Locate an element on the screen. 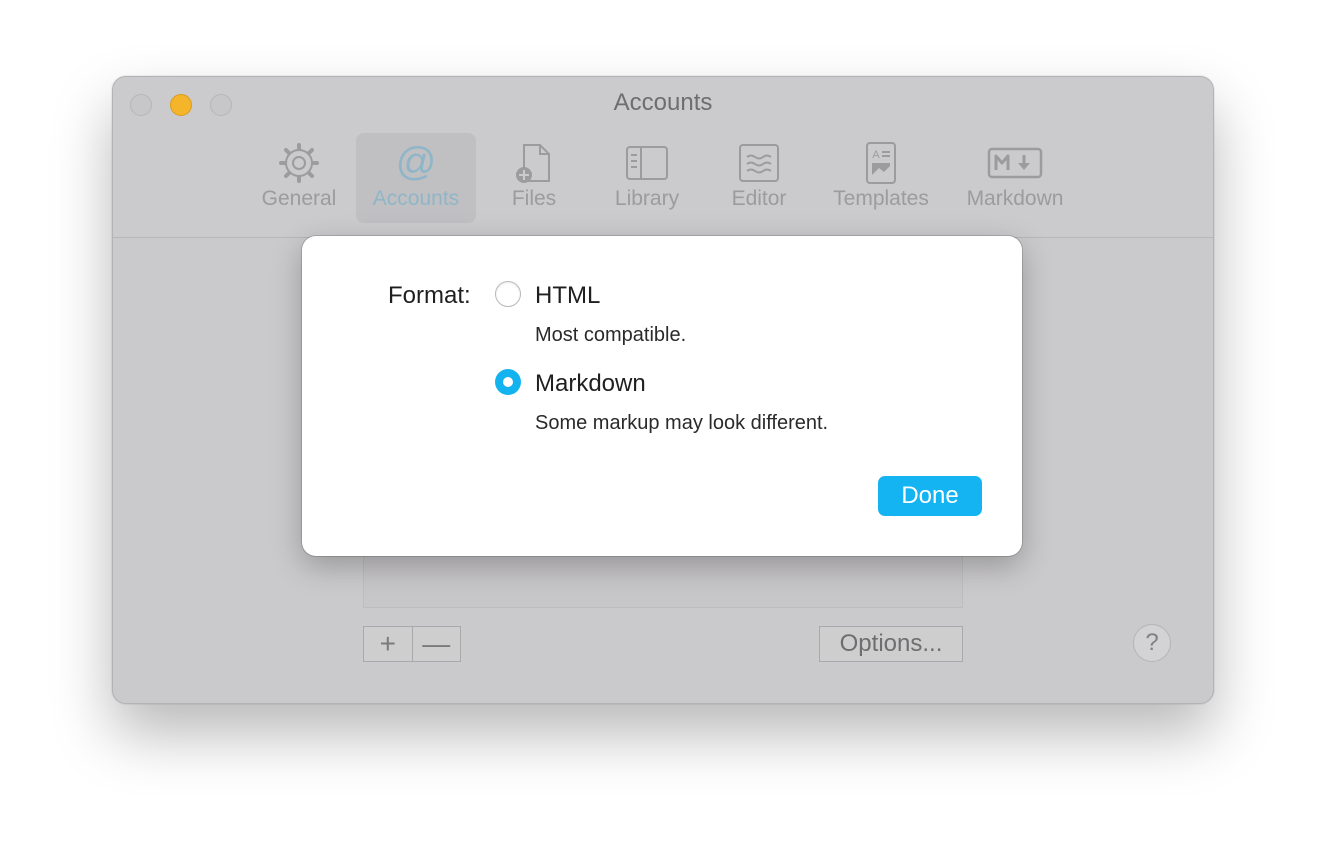 Image resolution: width=1324 pixels, height=850 pixels. tab-markdown: Markdown is located at coordinates (1015, 178).